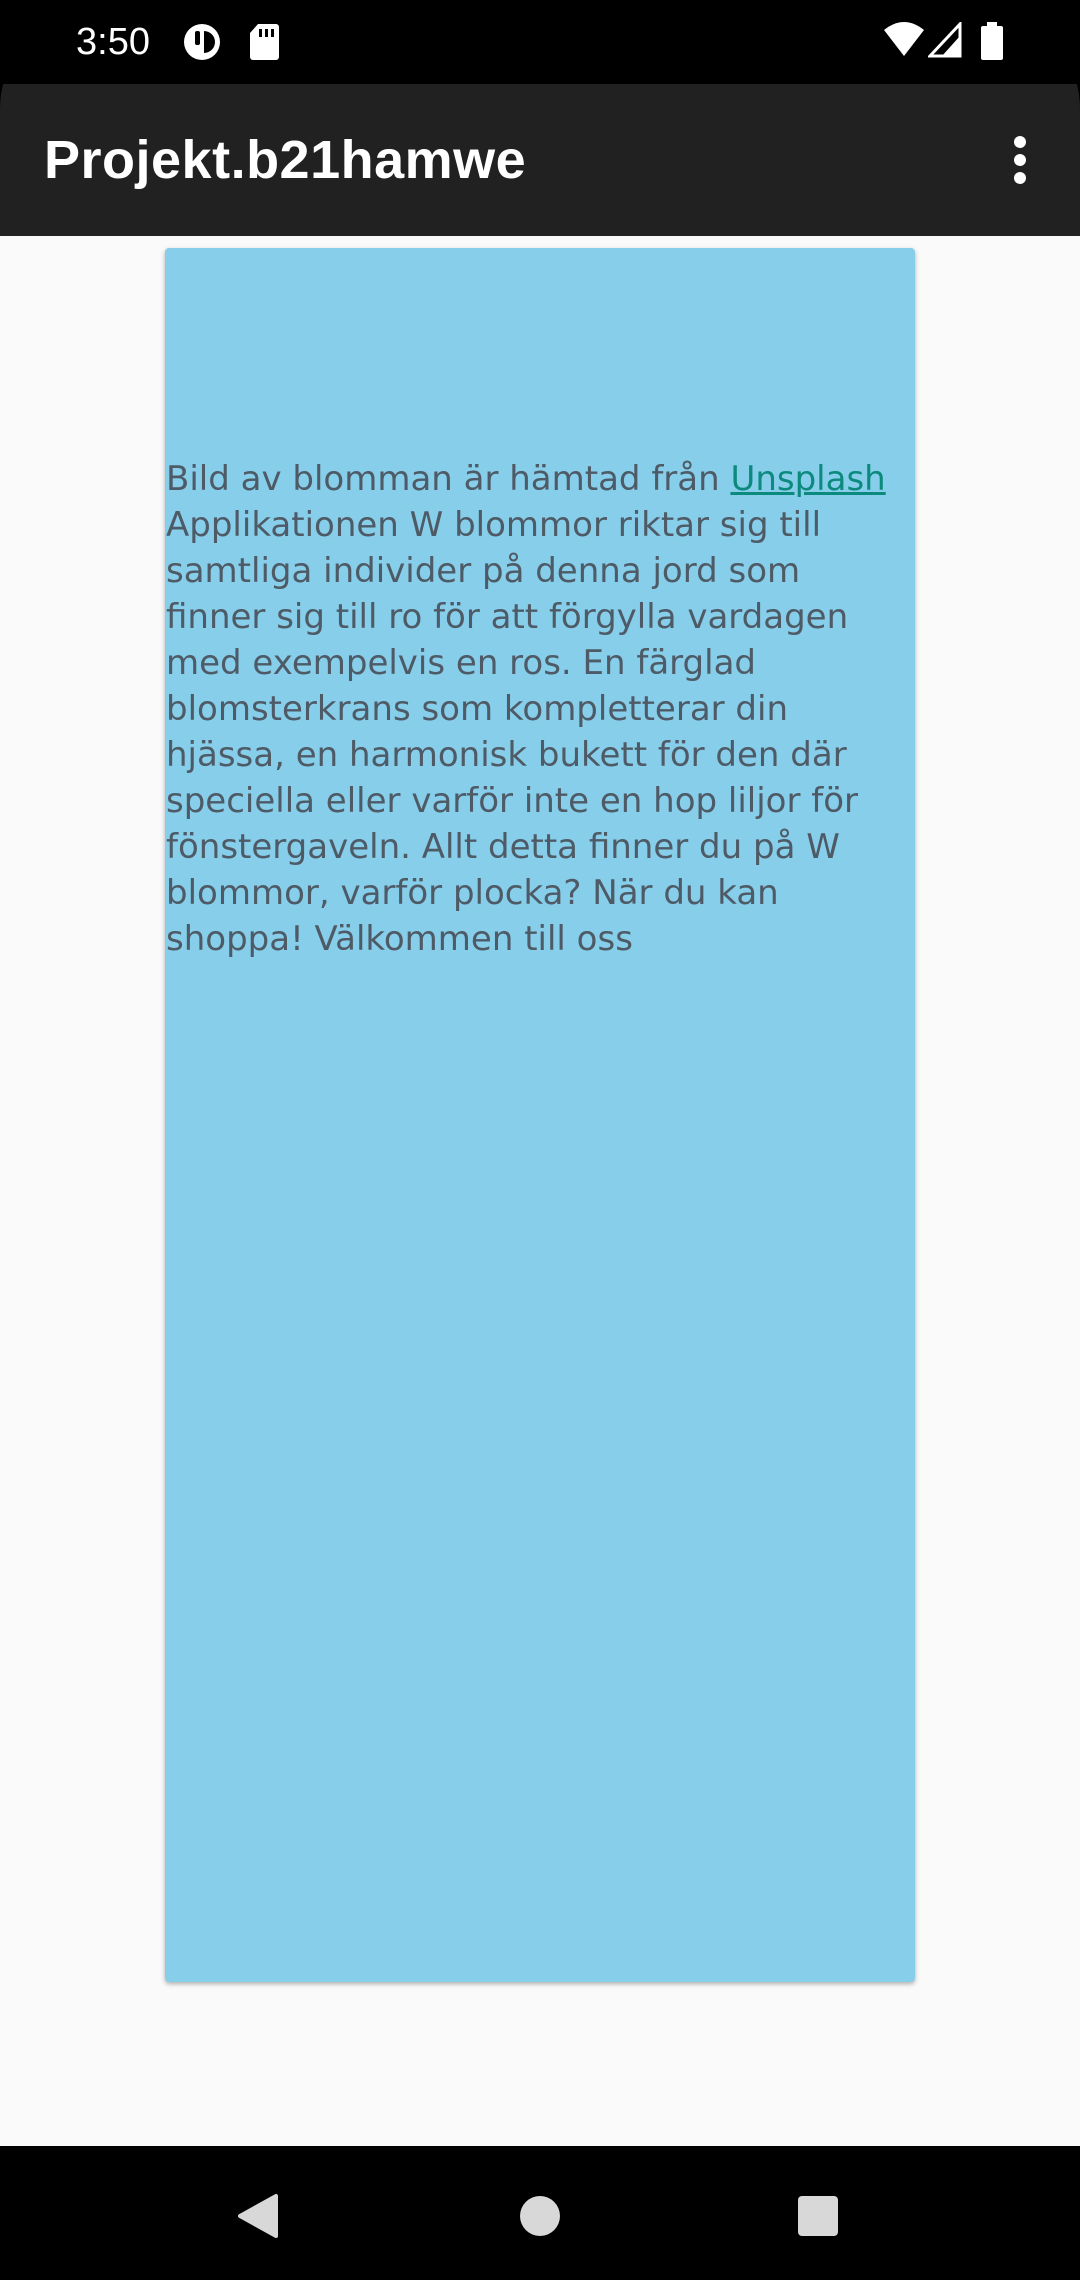 This screenshot has height=2280, width=1080. Describe the element at coordinates (202, 42) in the screenshot. I see `activity-circle-icon` at that location.